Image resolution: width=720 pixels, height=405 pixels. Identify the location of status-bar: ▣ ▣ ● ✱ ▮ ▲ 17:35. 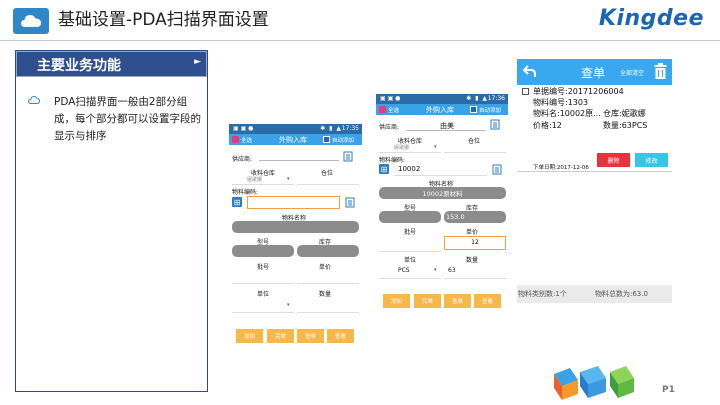
(295, 129).